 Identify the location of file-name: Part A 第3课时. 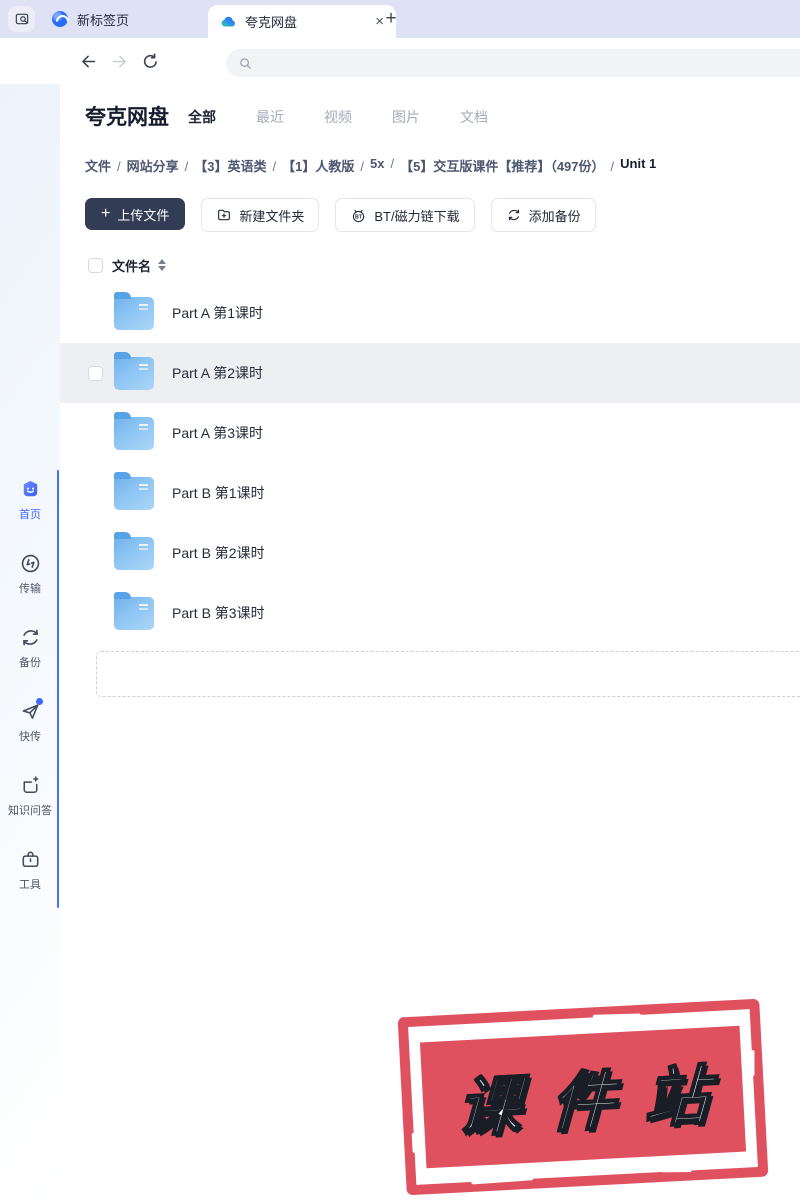
(218, 433).